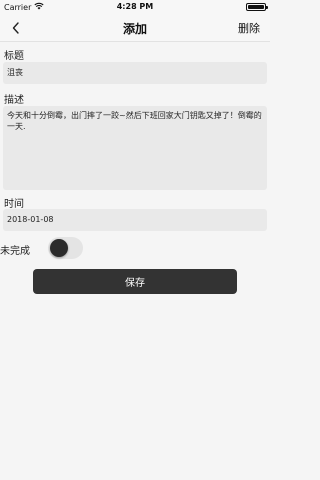 The height and width of the screenshot is (480, 320). Describe the element at coordinates (135, 220) in the screenshot. I see `time-field: 2018-01-08` at that location.